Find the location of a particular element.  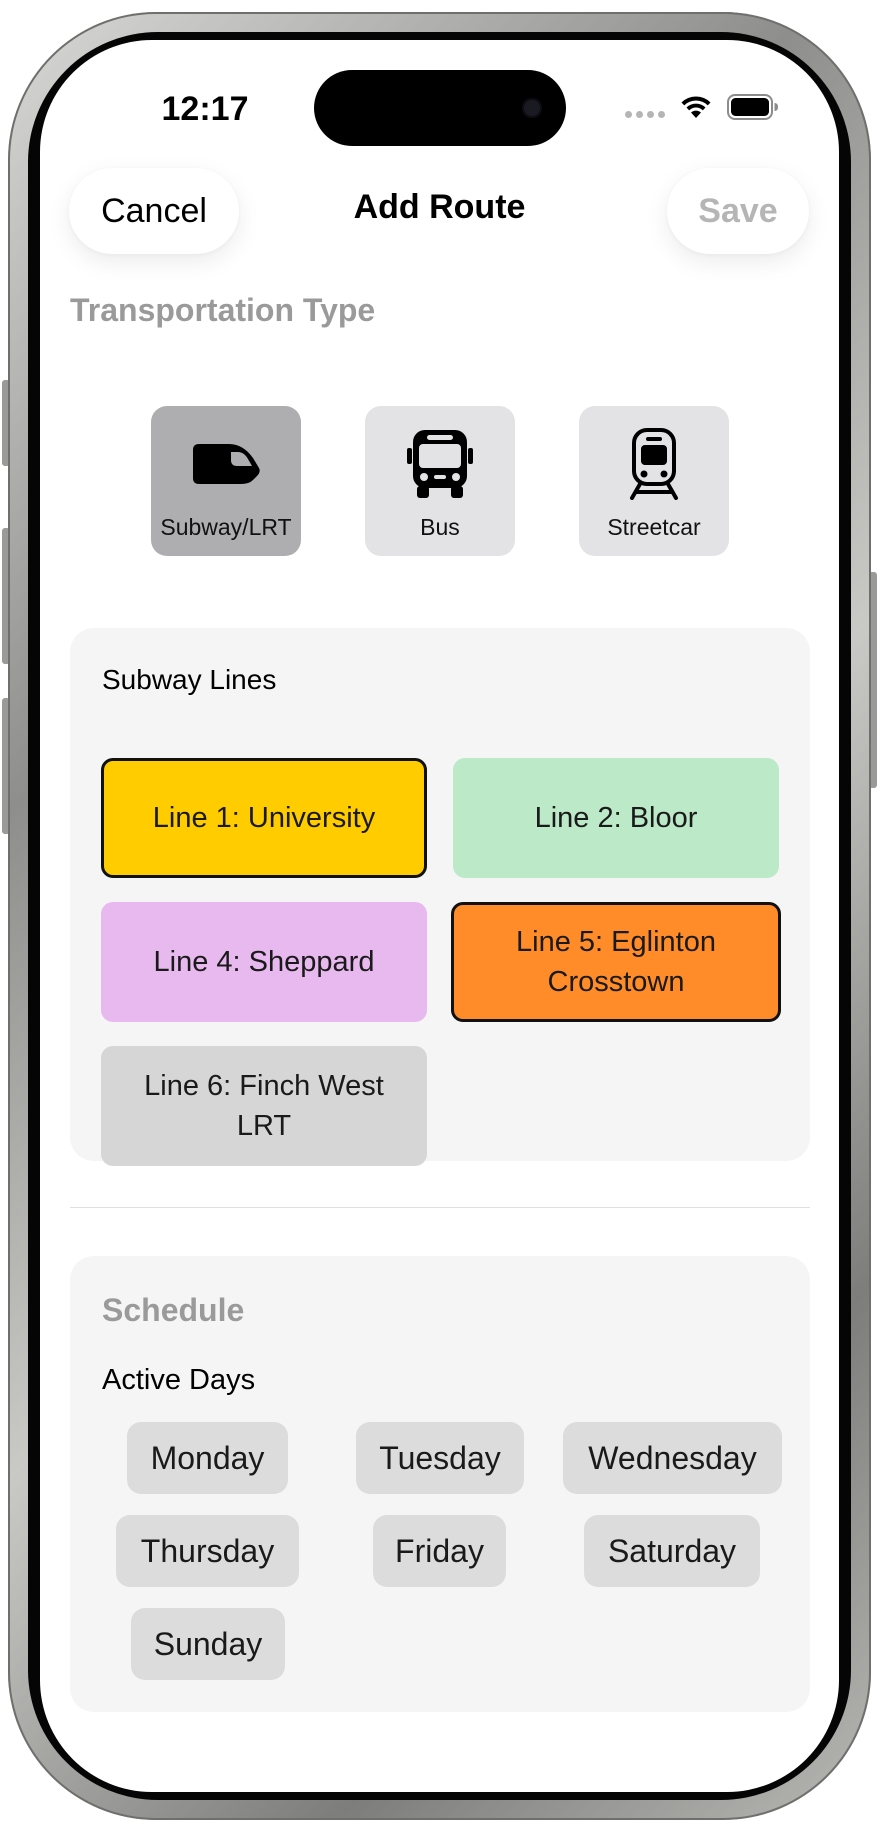

type-bus-label: Bus is located at coordinates (440, 527).